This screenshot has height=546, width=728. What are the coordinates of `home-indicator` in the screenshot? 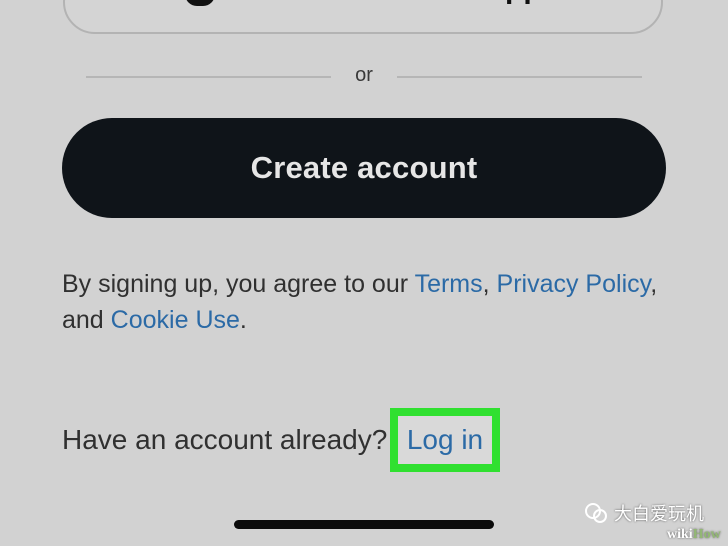 It's located at (364, 524).